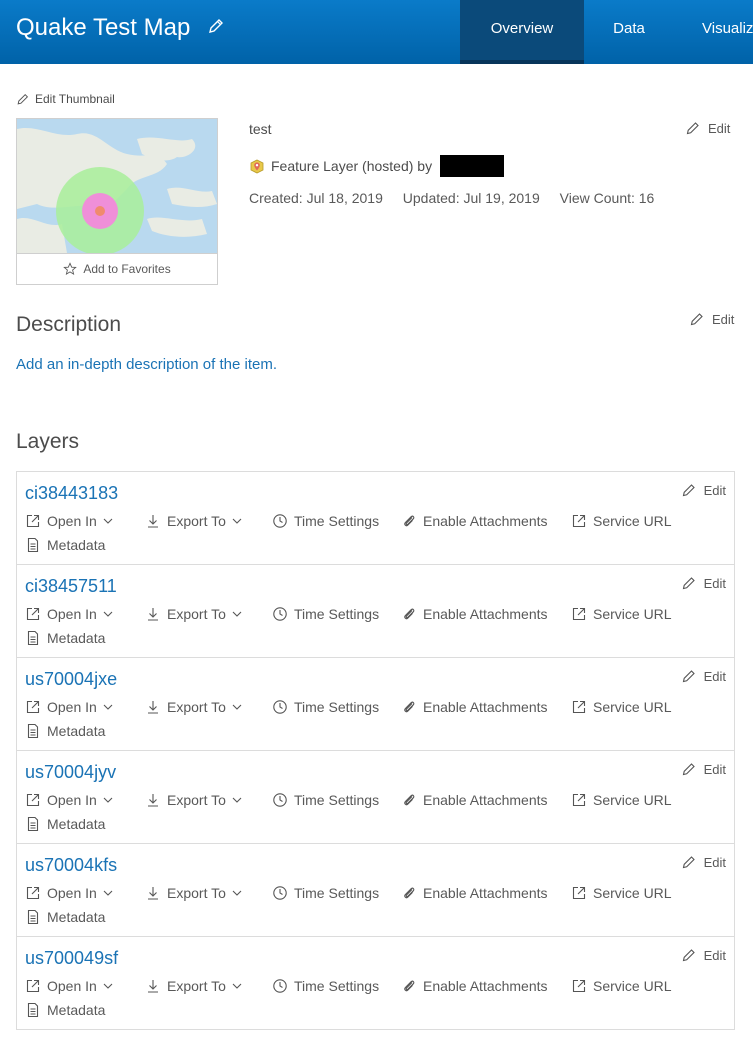  What do you see at coordinates (71, 493) in the screenshot?
I see `layer-name-link: ci38443183` at bounding box center [71, 493].